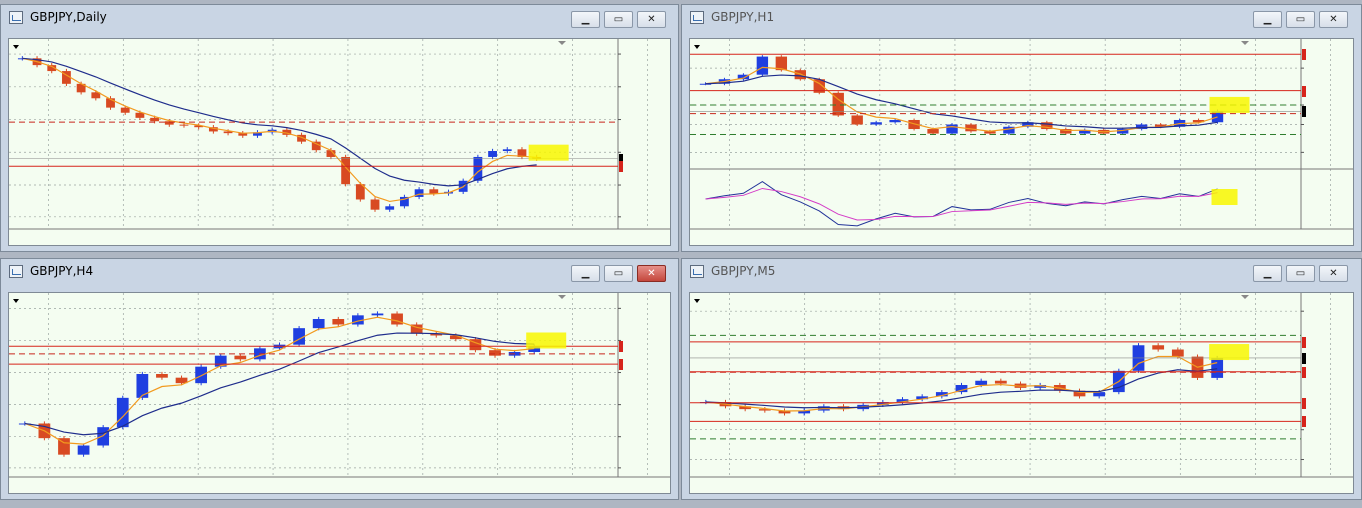  Describe the element at coordinates (1021, 272) in the screenshot. I see `title-bar: GBPJPY,M5 ▁ ▭ ✕` at that location.